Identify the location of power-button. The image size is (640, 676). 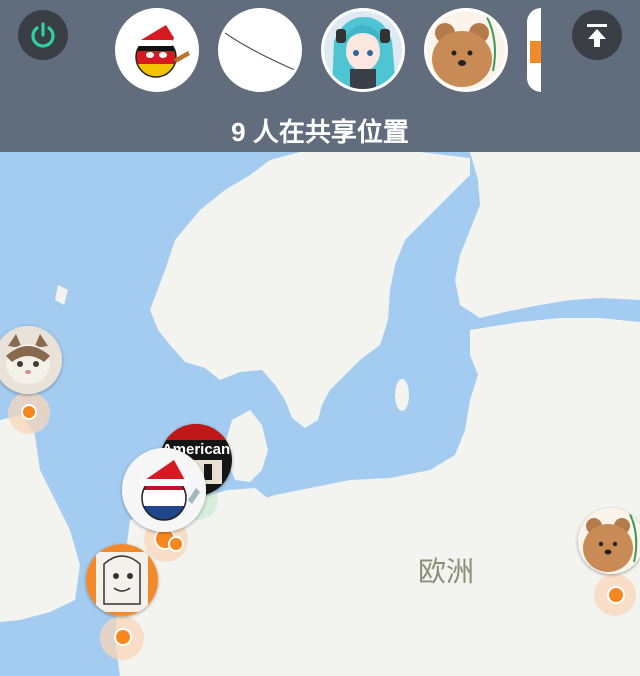
(43, 35).